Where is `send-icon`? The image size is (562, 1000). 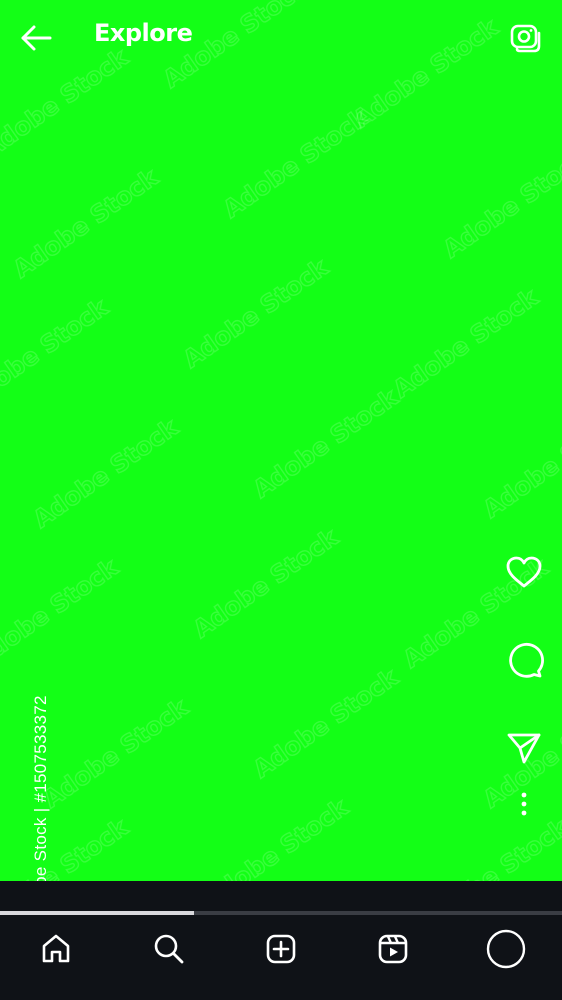 send-icon is located at coordinates (524, 748).